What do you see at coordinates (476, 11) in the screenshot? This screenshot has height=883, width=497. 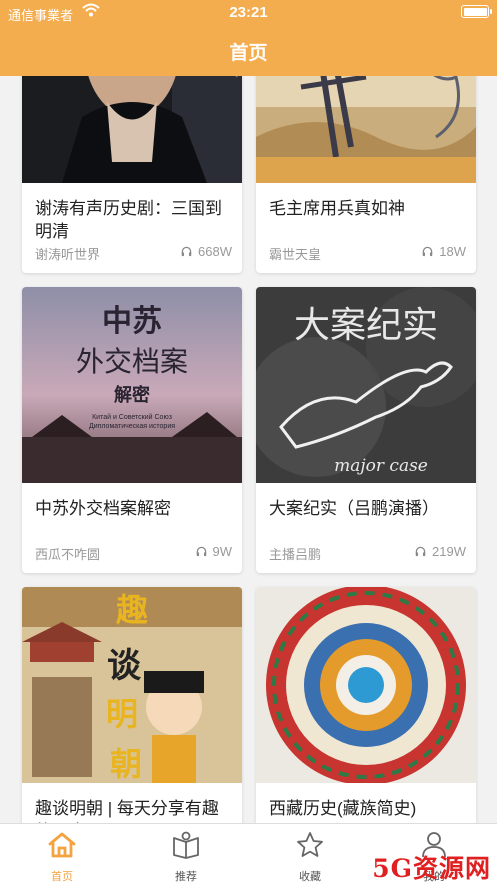 I see `battery-icon` at bounding box center [476, 11].